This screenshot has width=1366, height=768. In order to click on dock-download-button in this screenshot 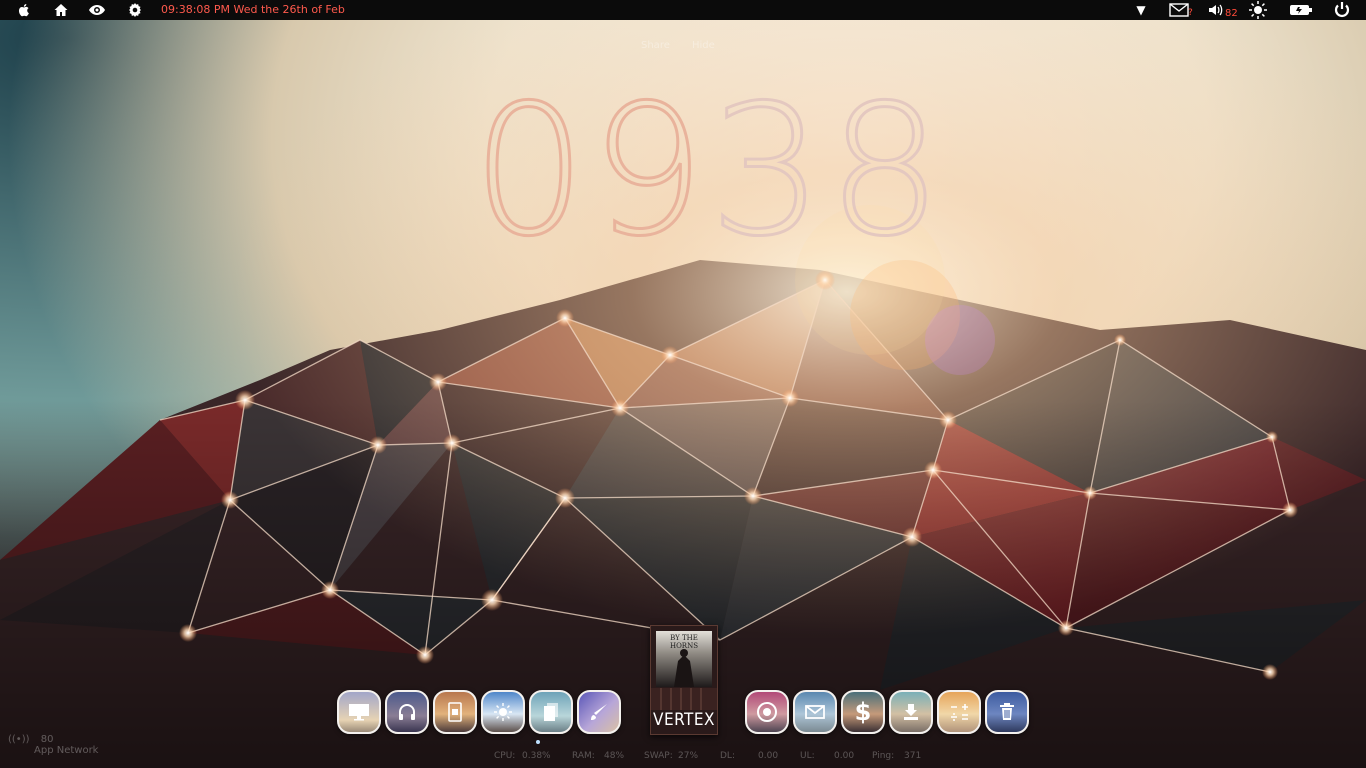, I will do `click(911, 712)`.